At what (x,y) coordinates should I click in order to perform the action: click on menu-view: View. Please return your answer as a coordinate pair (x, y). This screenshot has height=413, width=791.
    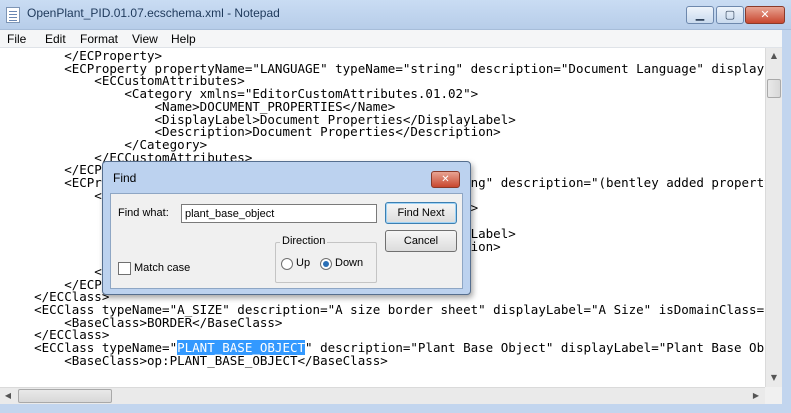
    Looking at the image, I should click on (145, 39).